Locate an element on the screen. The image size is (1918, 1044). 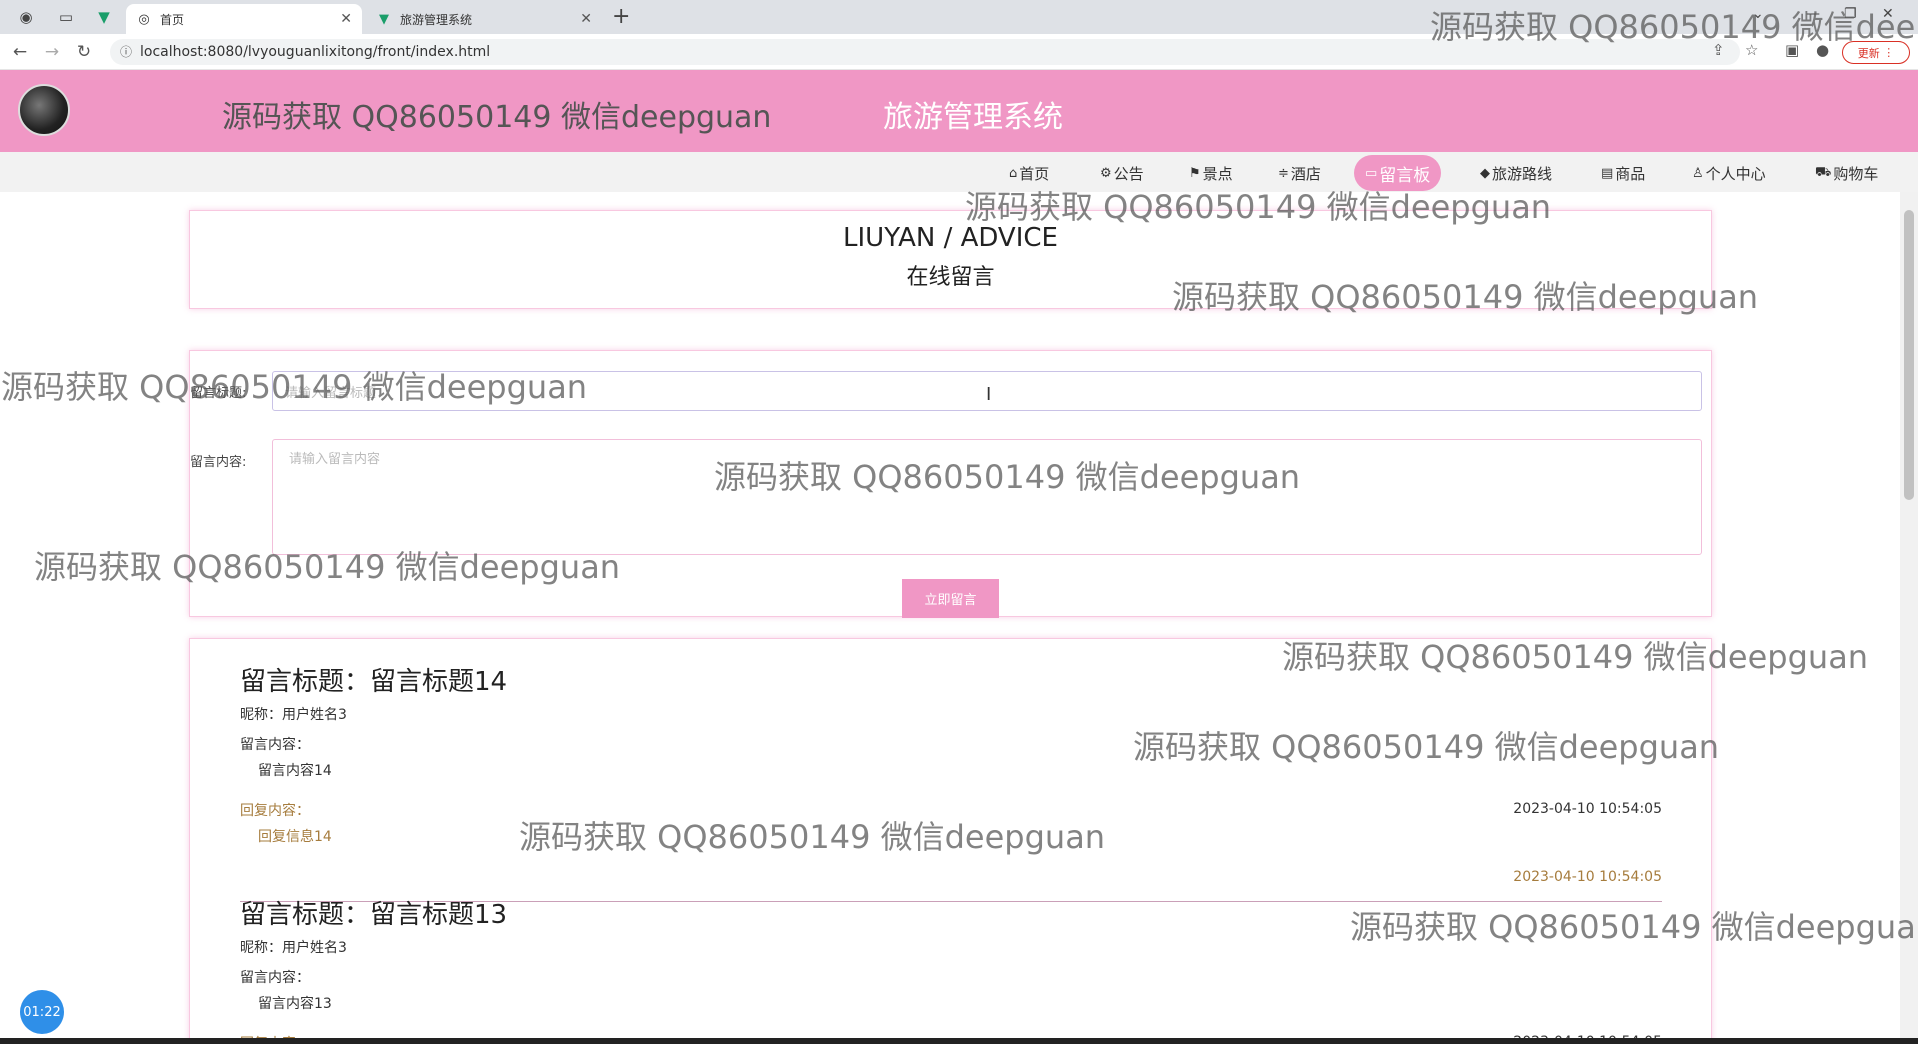
site-logo is located at coordinates (44, 110).